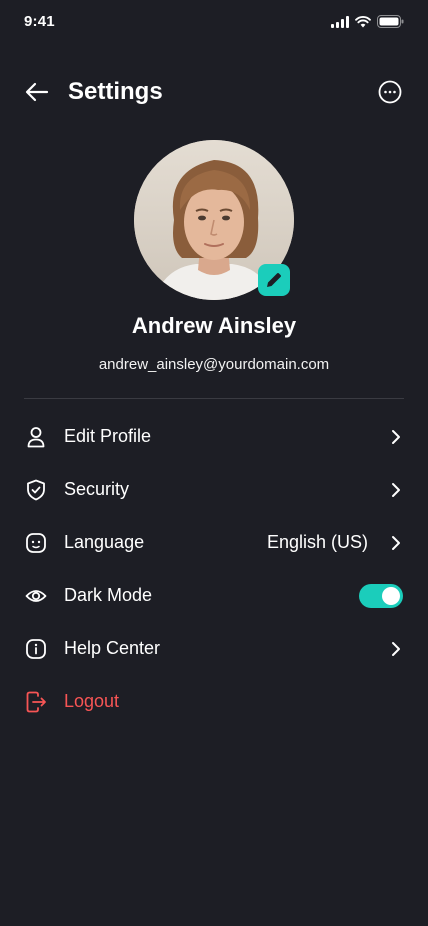 Image resolution: width=428 pixels, height=926 pixels. I want to click on profile-name: Andrew Ainsley, so click(214, 325).